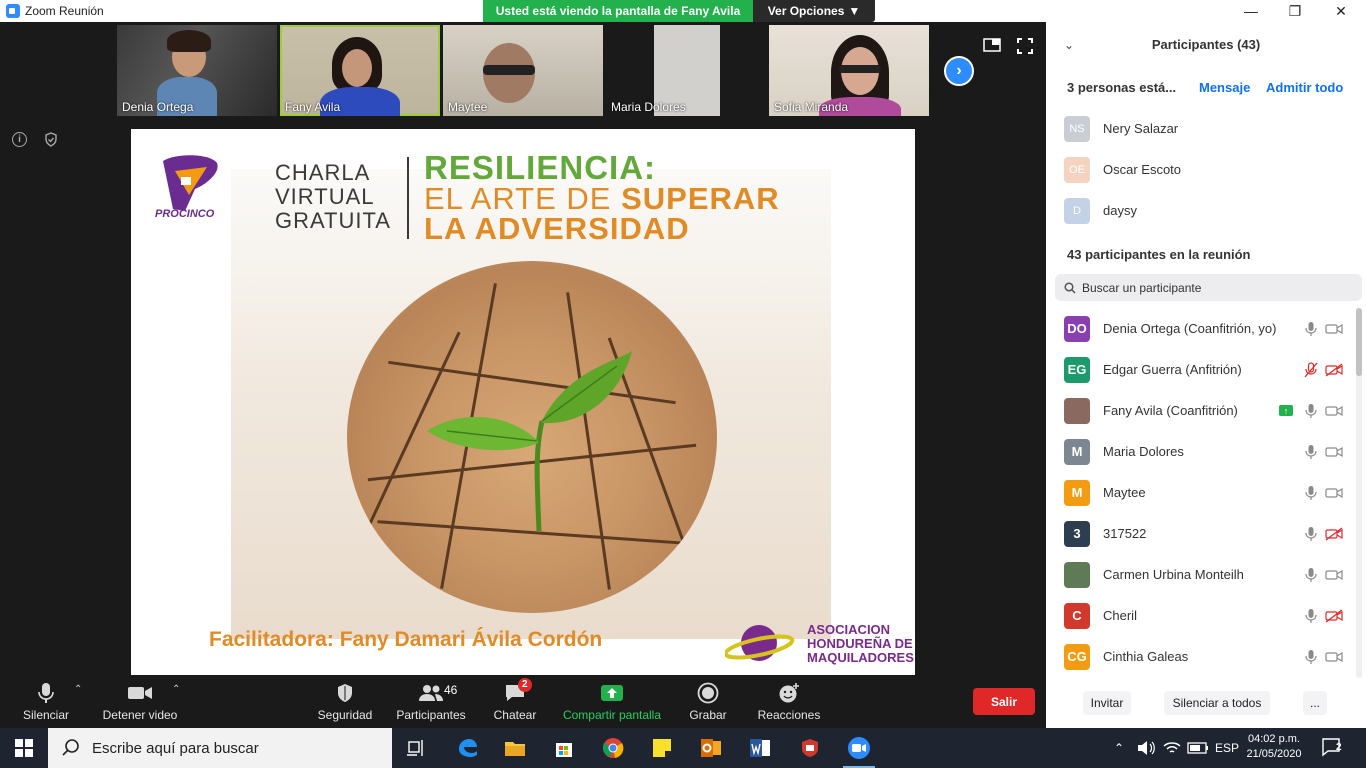 Image resolution: width=1366 pixels, height=768 pixels. Describe the element at coordinates (1251, 11) in the screenshot. I see `minimize-button: —` at that location.